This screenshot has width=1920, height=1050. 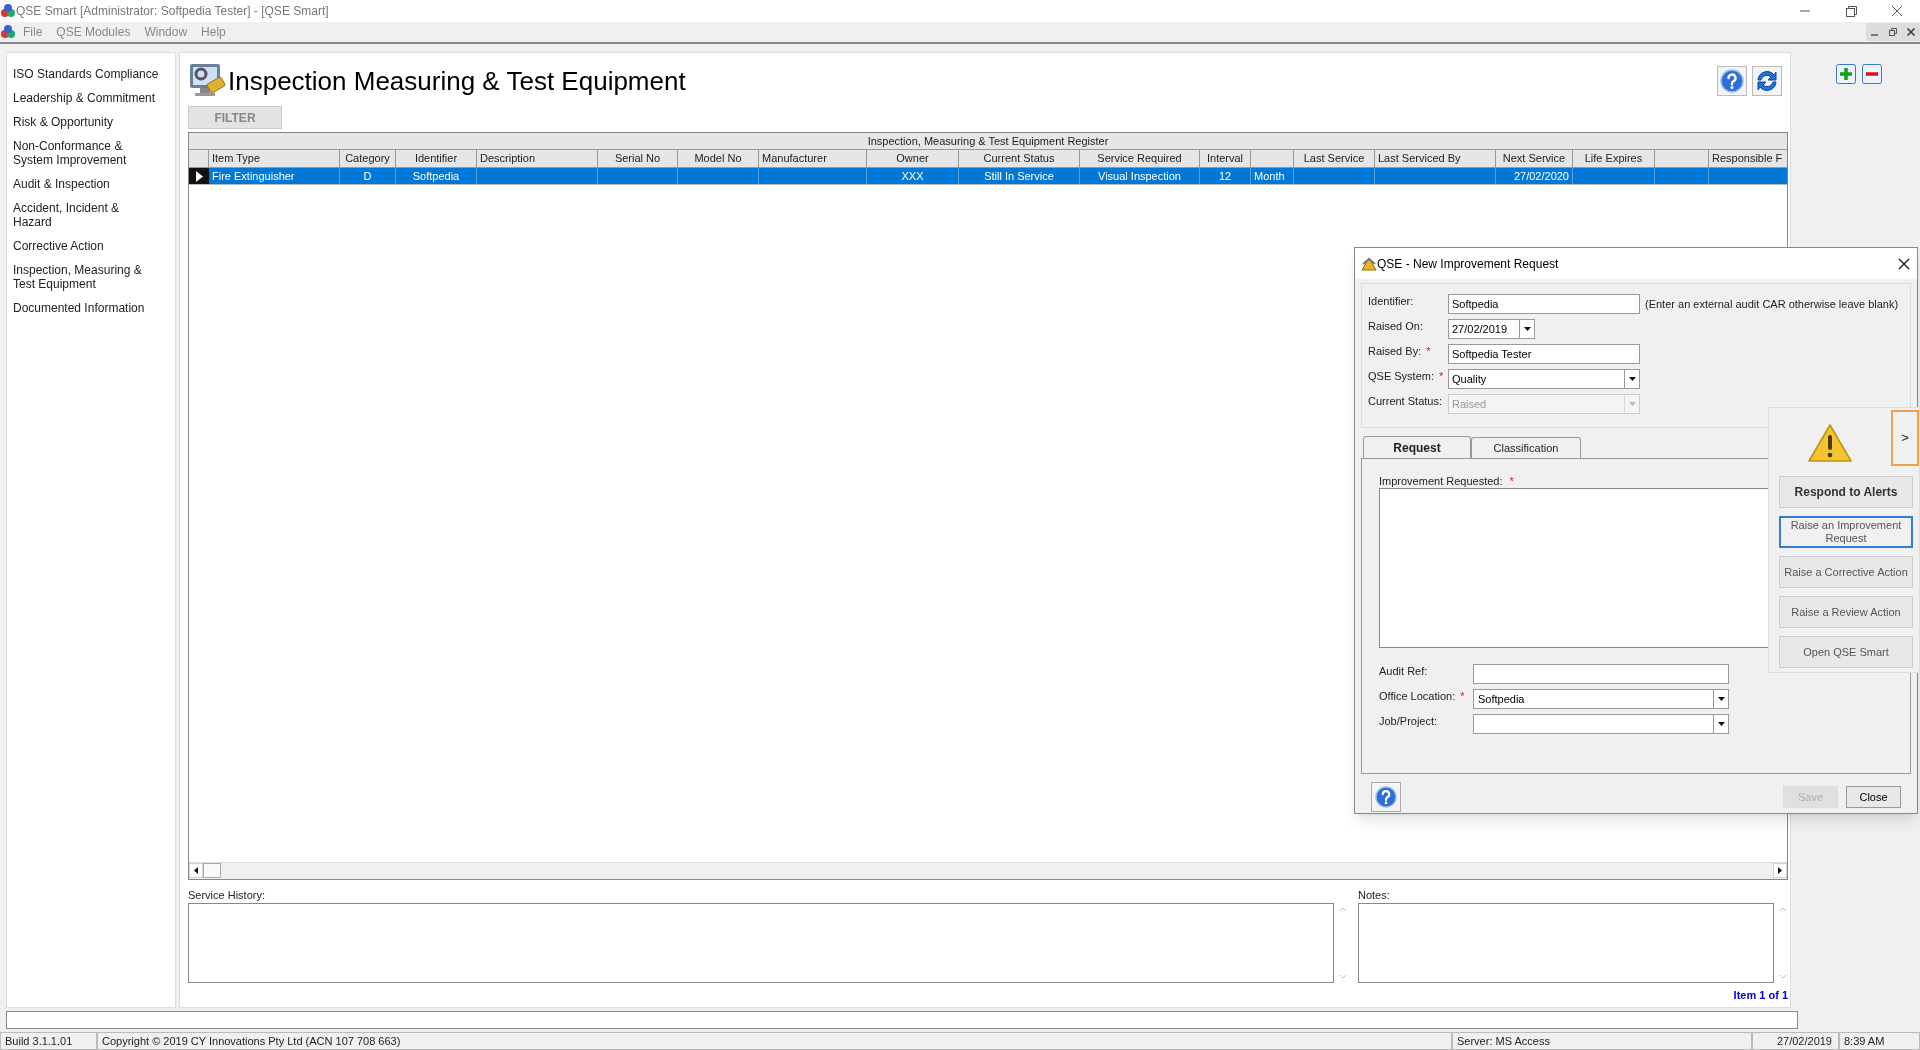 What do you see at coordinates (1846, 612) in the screenshot?
I see `alert-action-button: Raise a Review Action` at bounding box center [1846, 612].